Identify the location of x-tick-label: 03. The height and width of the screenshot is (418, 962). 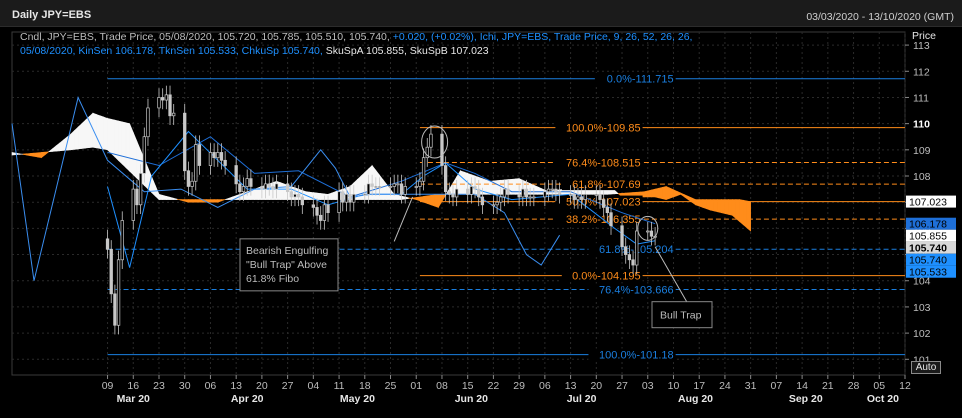
(648, 386).